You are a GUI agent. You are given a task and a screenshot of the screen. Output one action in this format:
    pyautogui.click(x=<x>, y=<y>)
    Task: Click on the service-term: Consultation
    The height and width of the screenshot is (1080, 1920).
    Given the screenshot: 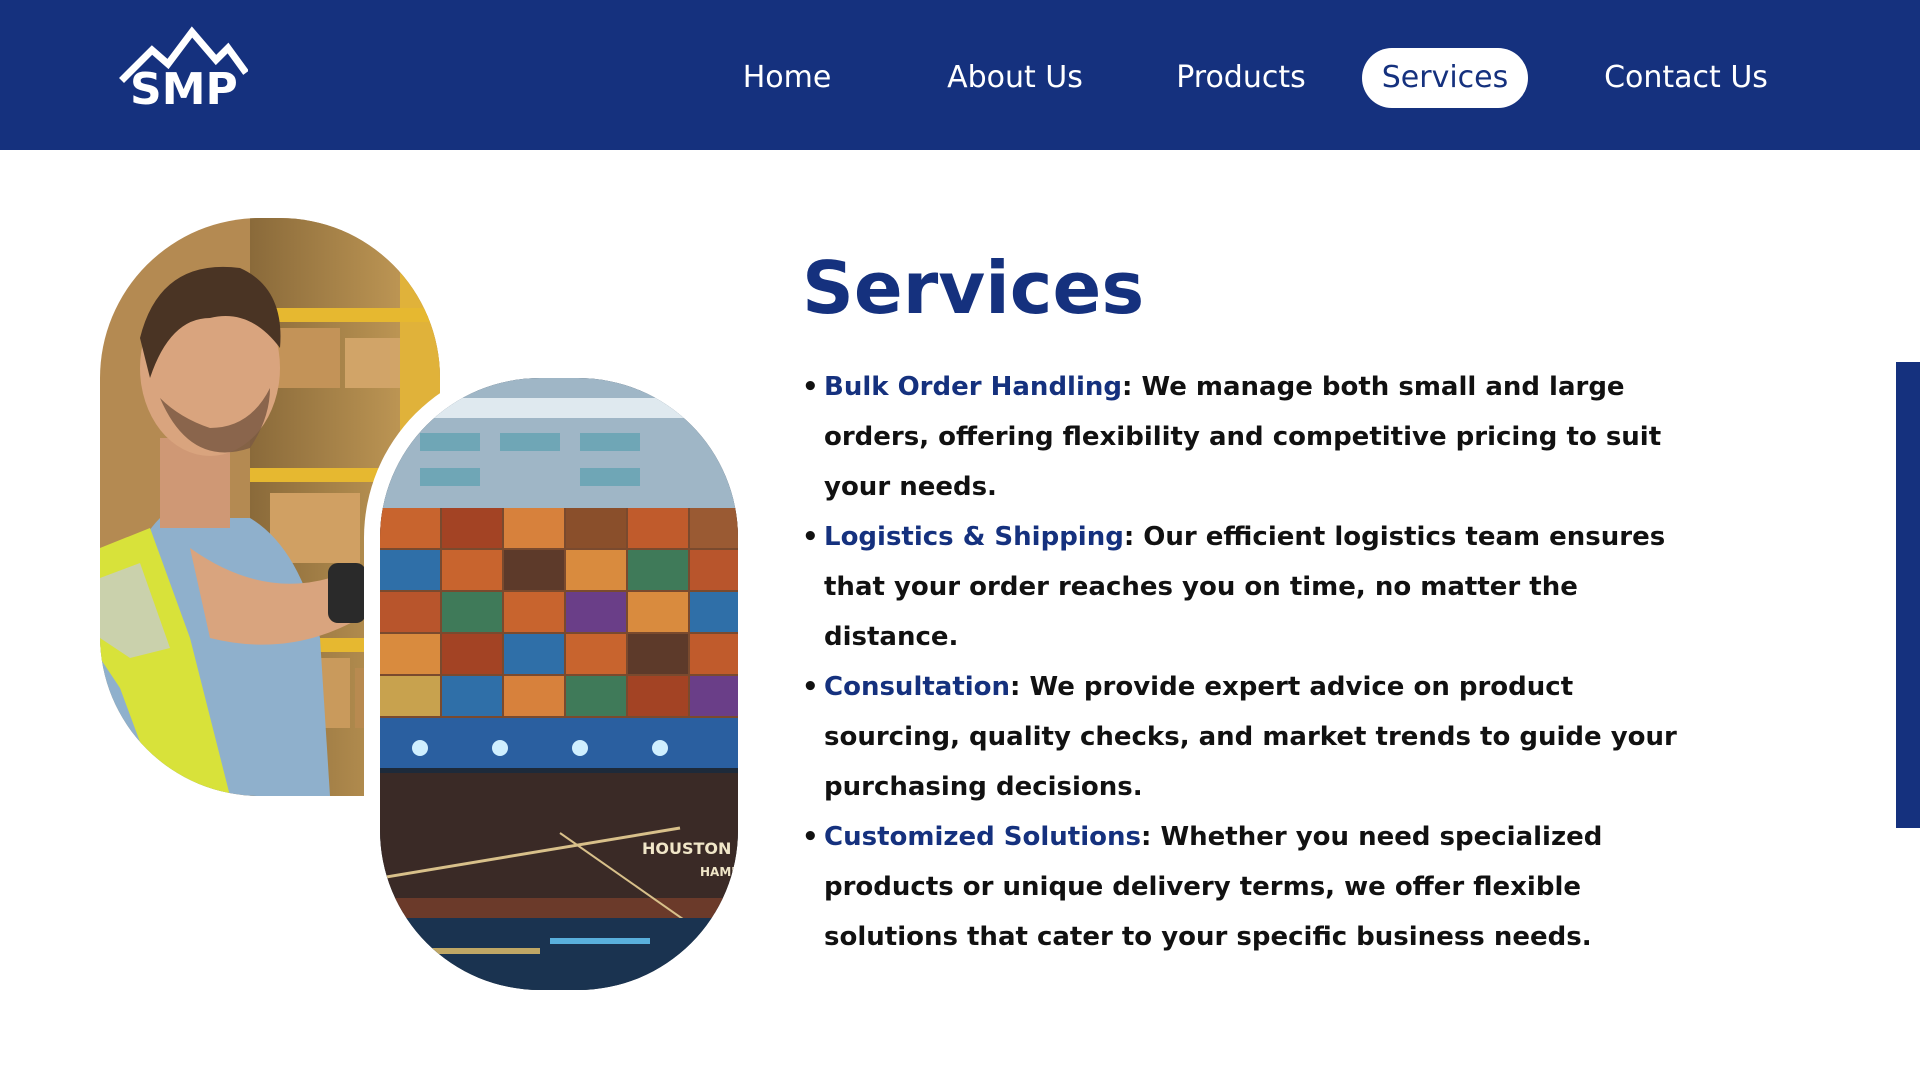 What is the action you would take?
    pyautogui.click(x=917, y=687)
    